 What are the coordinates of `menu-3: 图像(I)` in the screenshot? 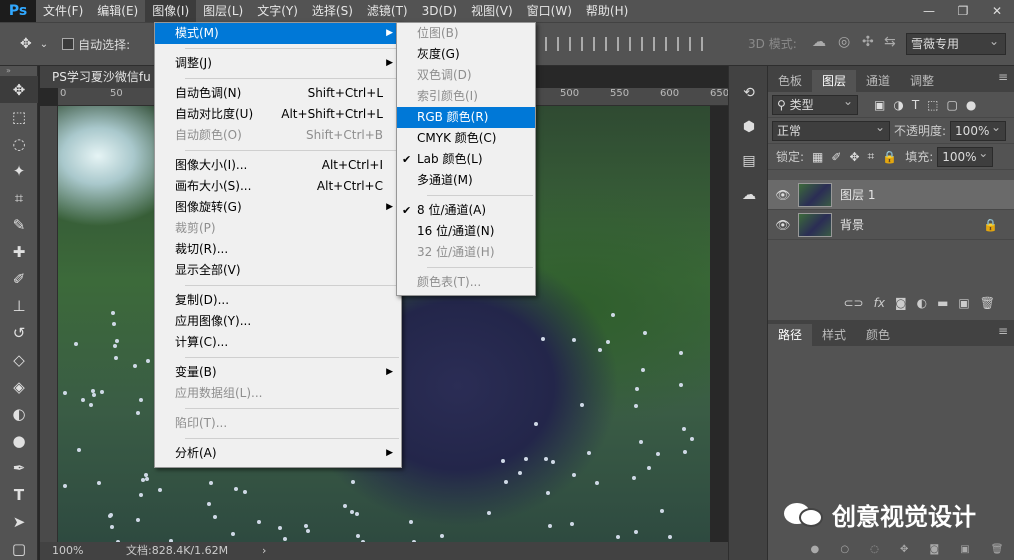 It's located at (171, 11).